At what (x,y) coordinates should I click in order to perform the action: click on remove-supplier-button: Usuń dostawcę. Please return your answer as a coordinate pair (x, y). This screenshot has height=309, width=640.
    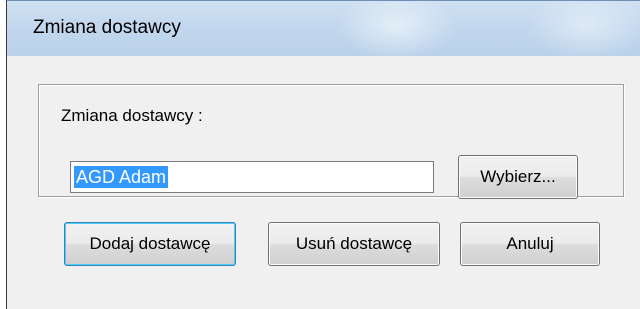
    Looking at the image, I should click on (354, 244).